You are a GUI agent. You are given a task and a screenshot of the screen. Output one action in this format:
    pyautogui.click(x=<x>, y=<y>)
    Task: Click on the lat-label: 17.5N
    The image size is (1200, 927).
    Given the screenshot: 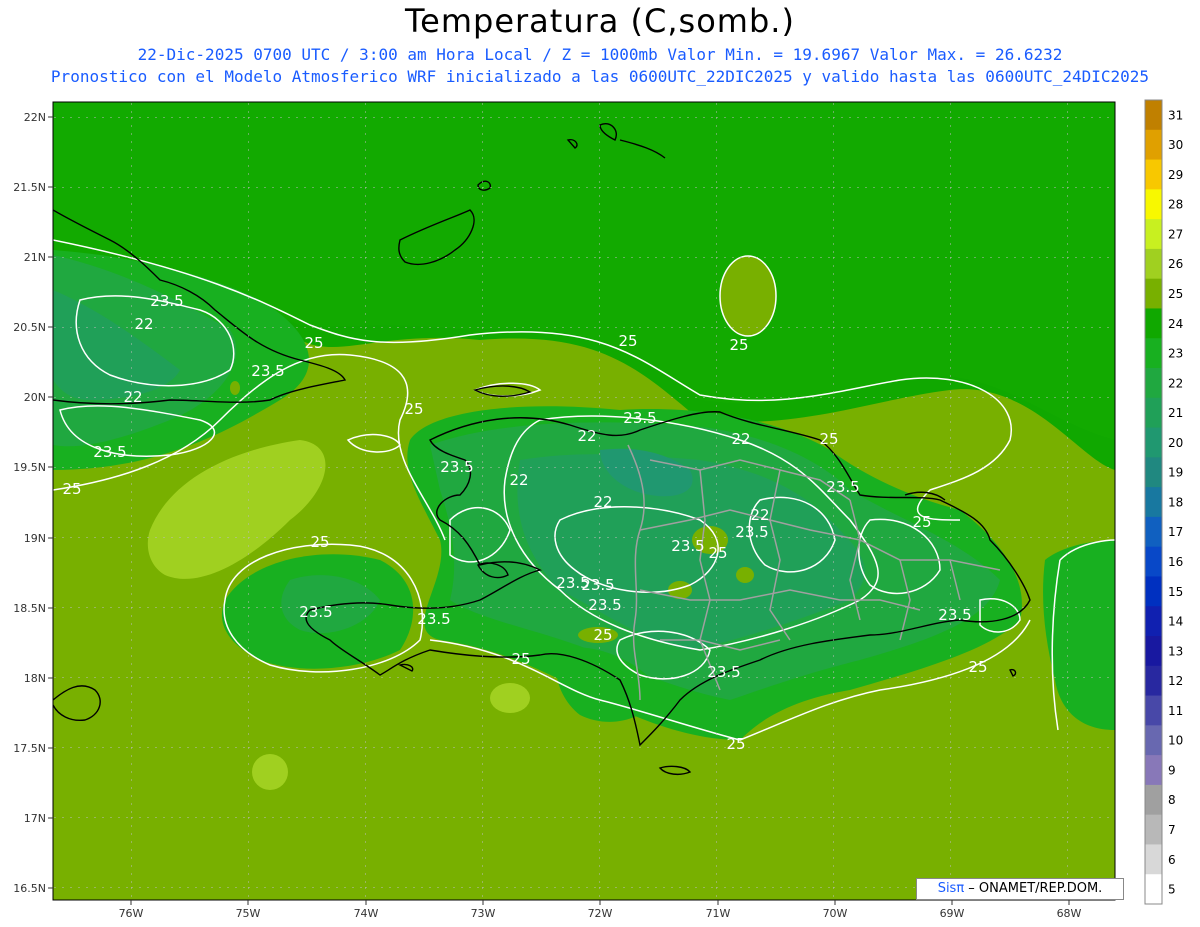 What is the action you would take?
    pyautogui.click(x=29, y=748)
    